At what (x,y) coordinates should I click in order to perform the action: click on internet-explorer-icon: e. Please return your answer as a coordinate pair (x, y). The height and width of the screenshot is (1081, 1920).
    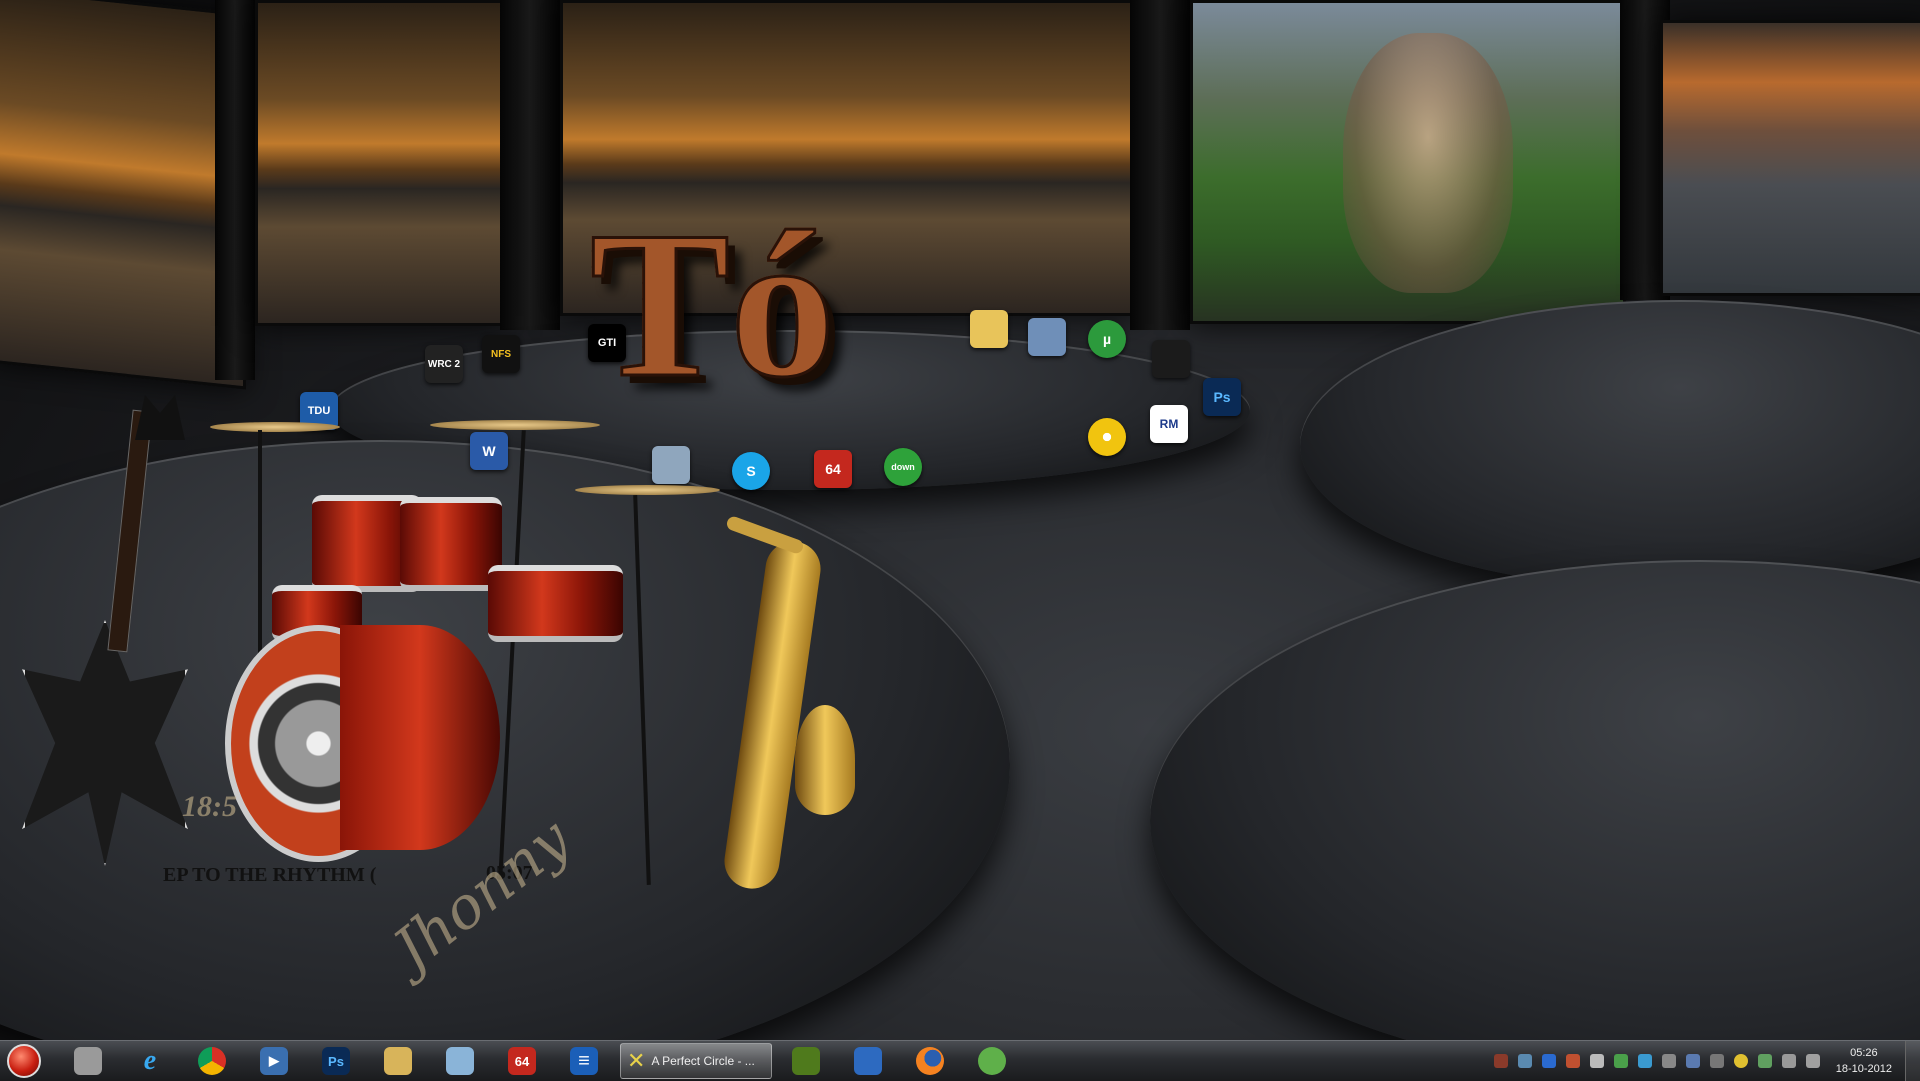
    Looking at the image, I should click on (150, 1060).